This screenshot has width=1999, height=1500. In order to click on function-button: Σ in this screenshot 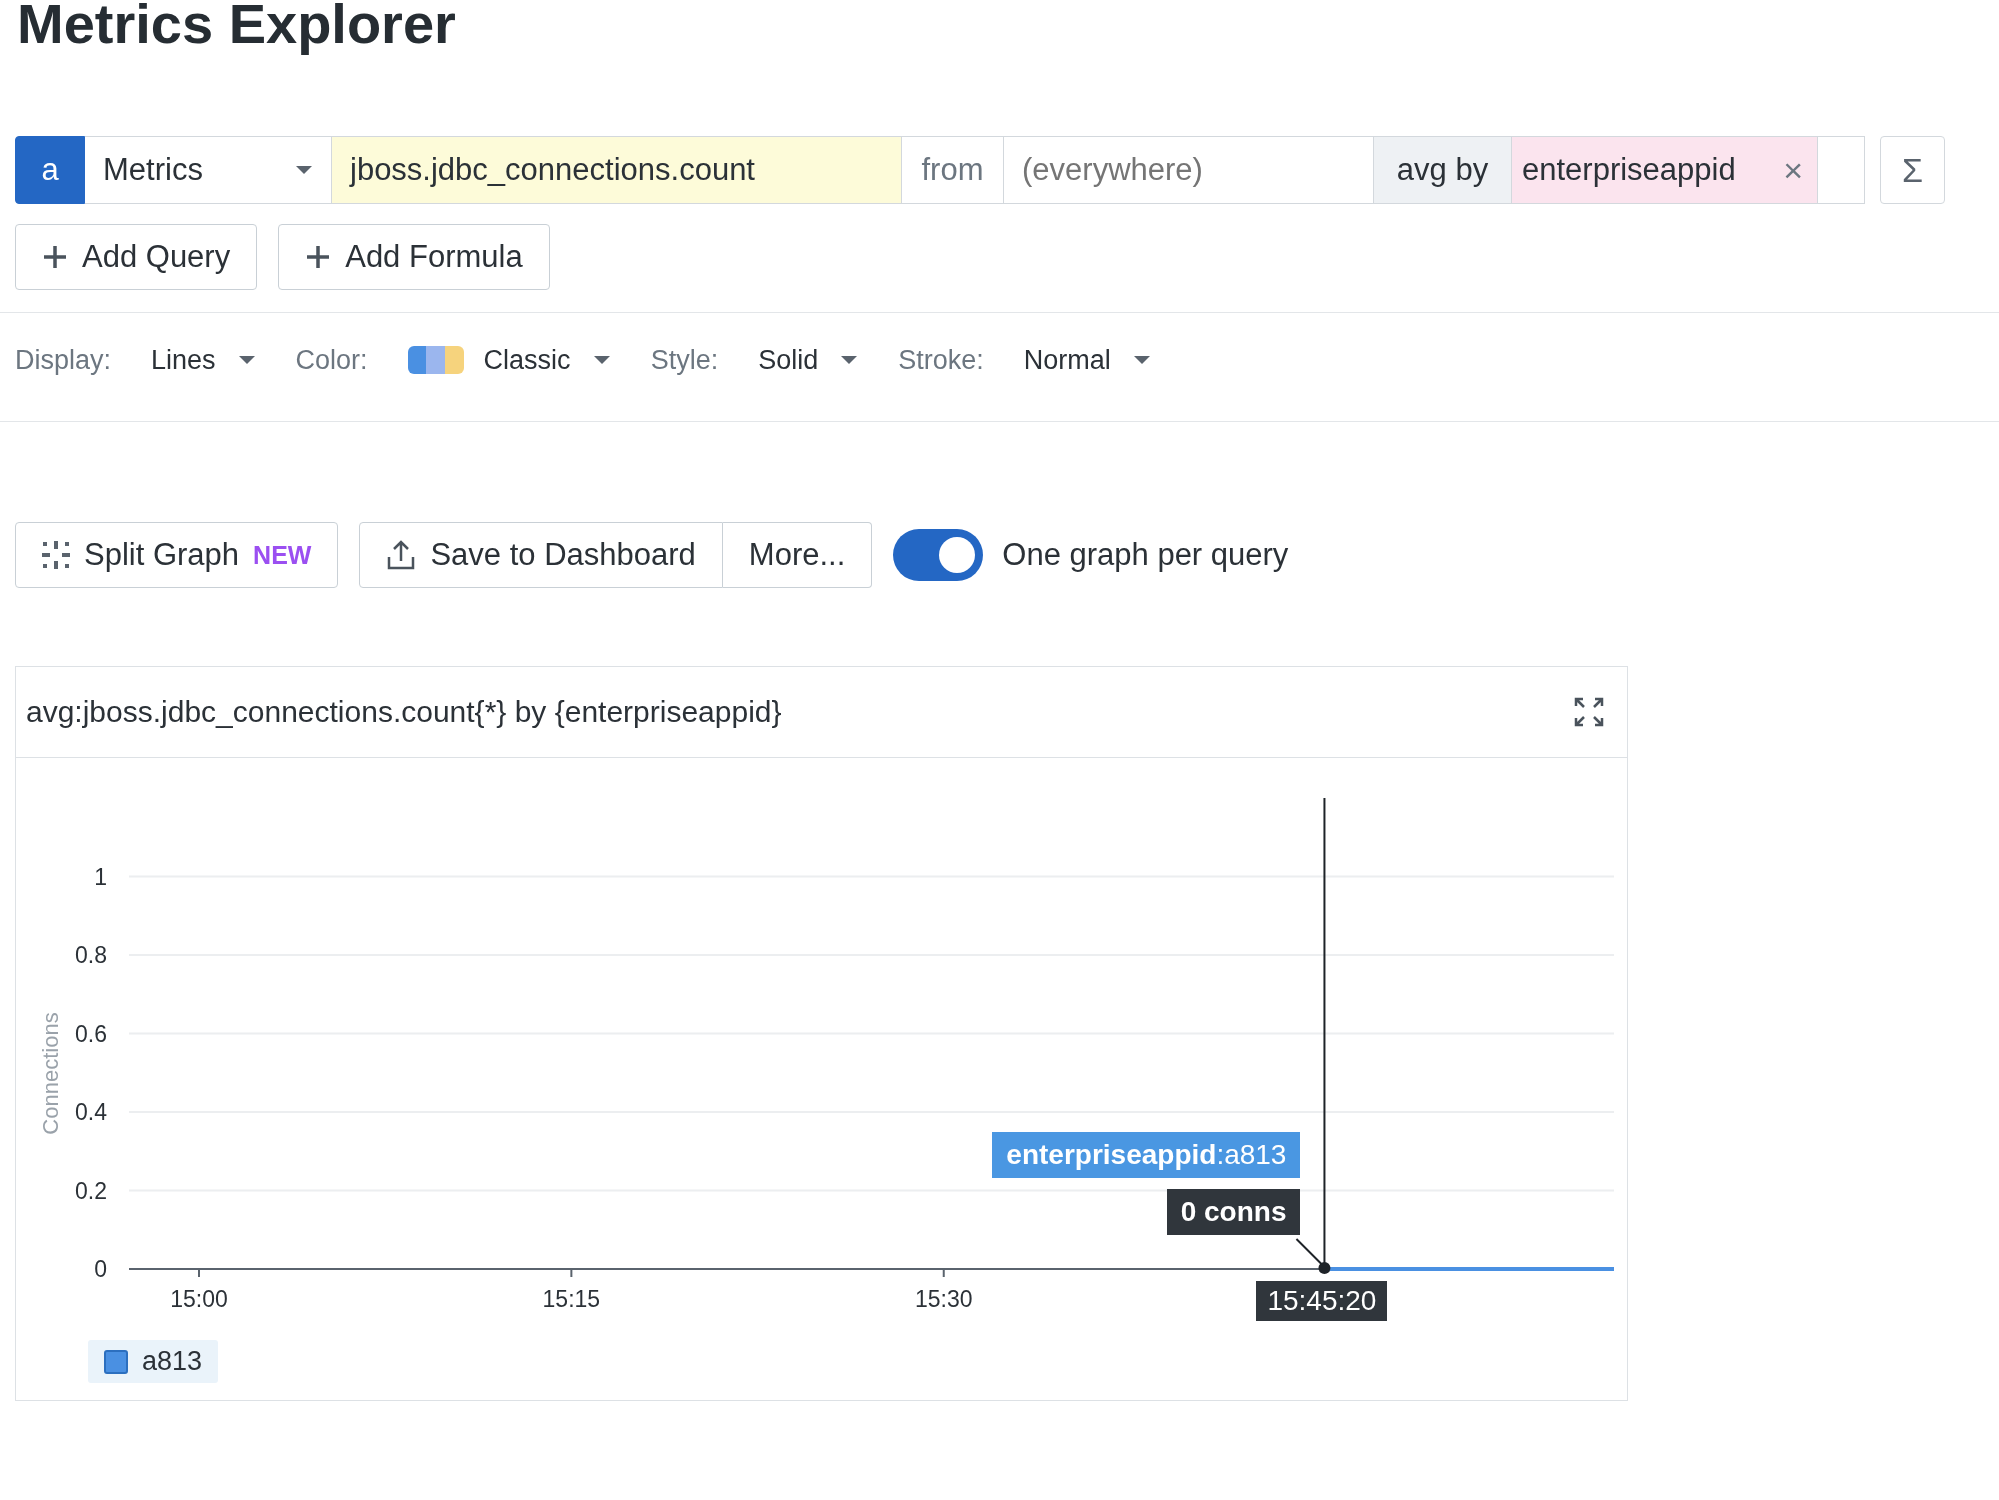, I will do `click(1912, 170)`.